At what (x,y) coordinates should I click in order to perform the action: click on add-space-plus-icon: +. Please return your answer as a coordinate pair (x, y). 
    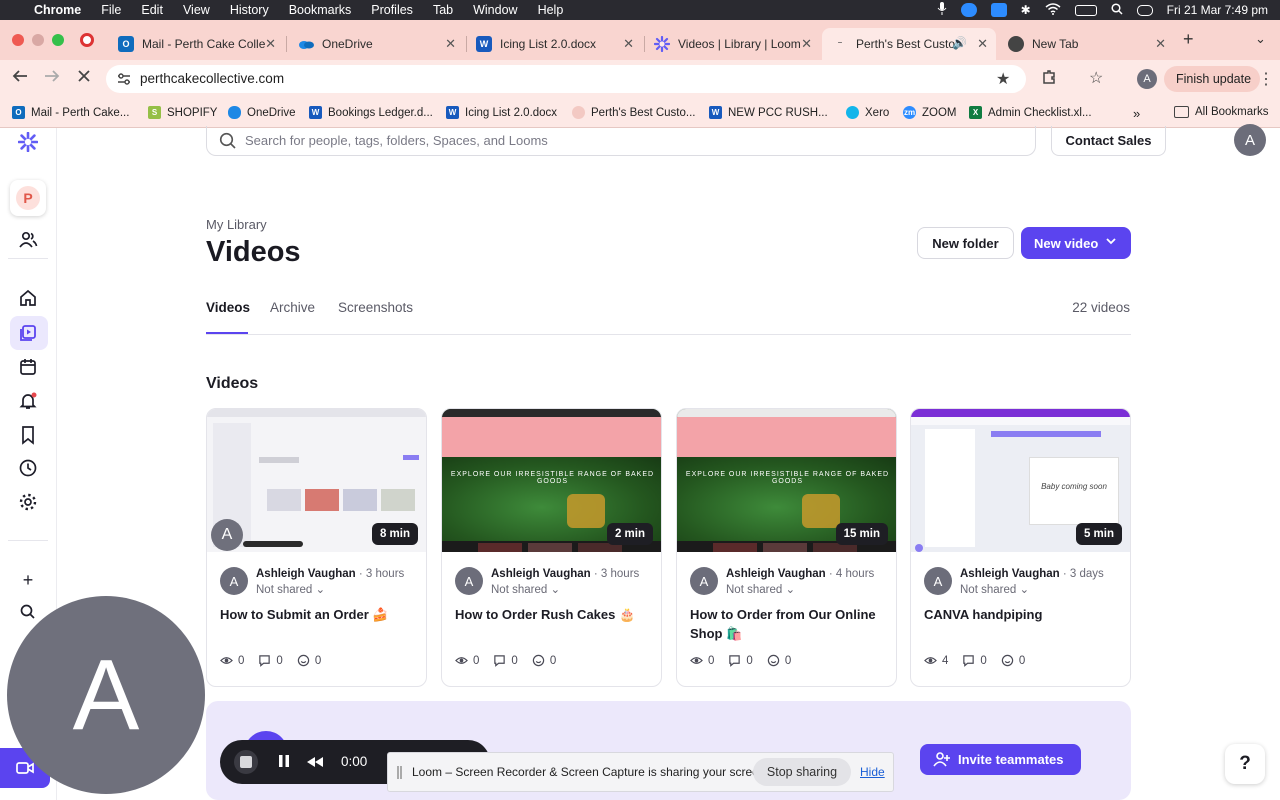
    Looking at the image, I should click on (28, 580).